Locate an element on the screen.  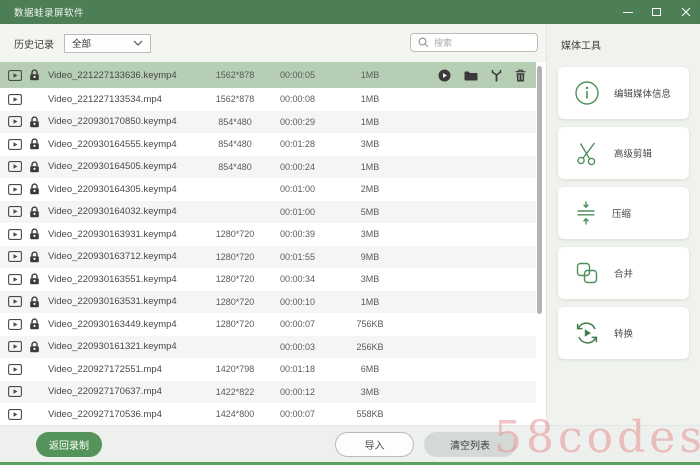
tool-compress: 压缩 is located at coordinates (623, 213).